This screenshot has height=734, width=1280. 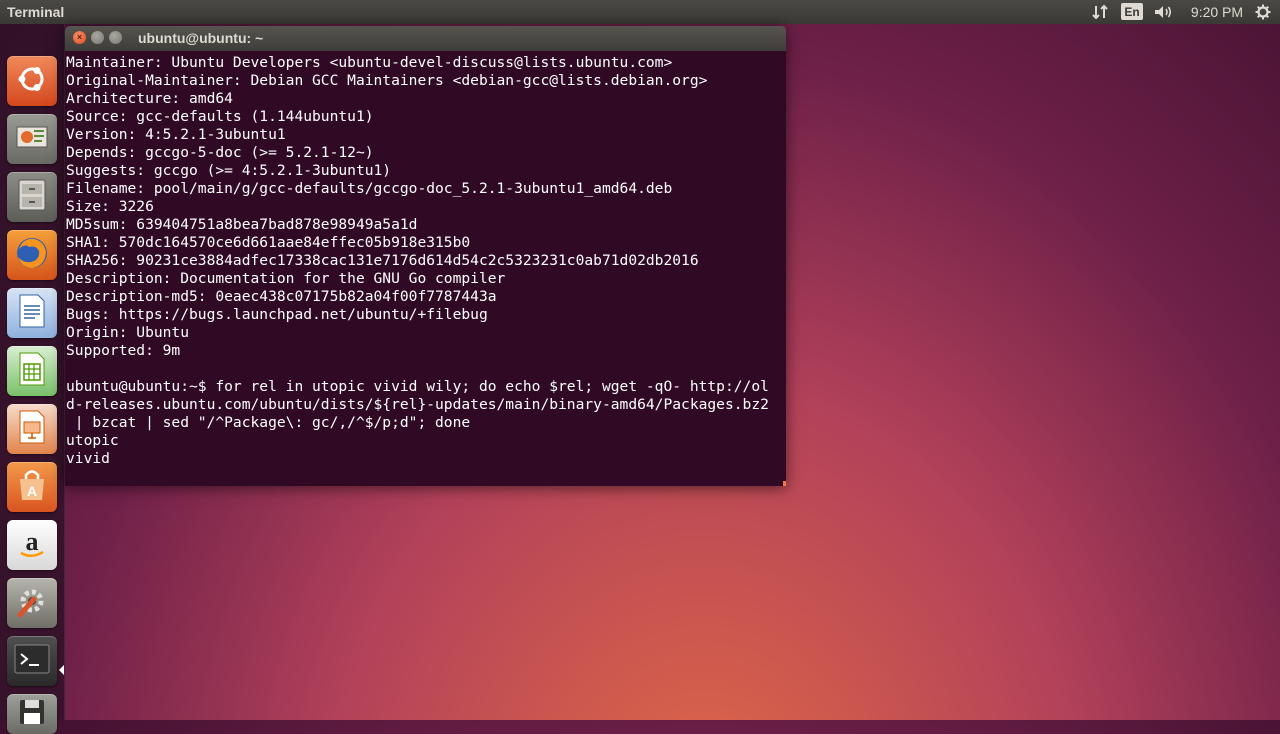 I want to click on network-icon, so click(x=1100, y=12).